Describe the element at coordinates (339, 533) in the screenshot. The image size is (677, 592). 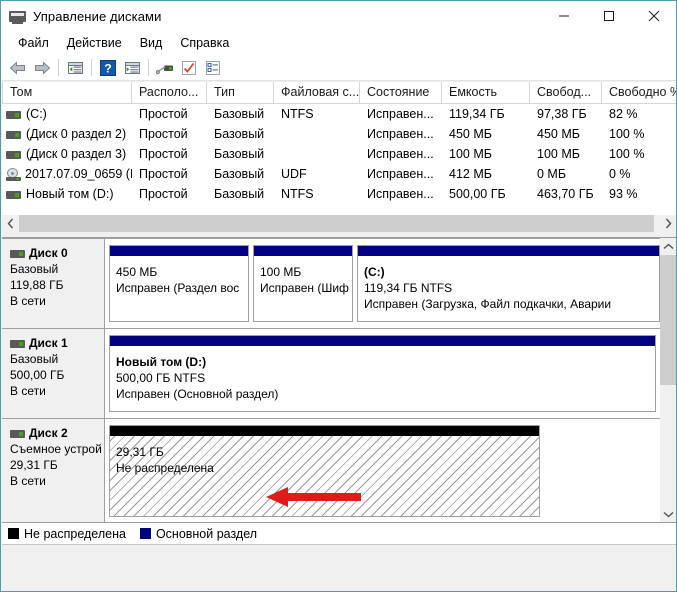
I see `legend-bar: Не распределена Основной раздел` at that location.